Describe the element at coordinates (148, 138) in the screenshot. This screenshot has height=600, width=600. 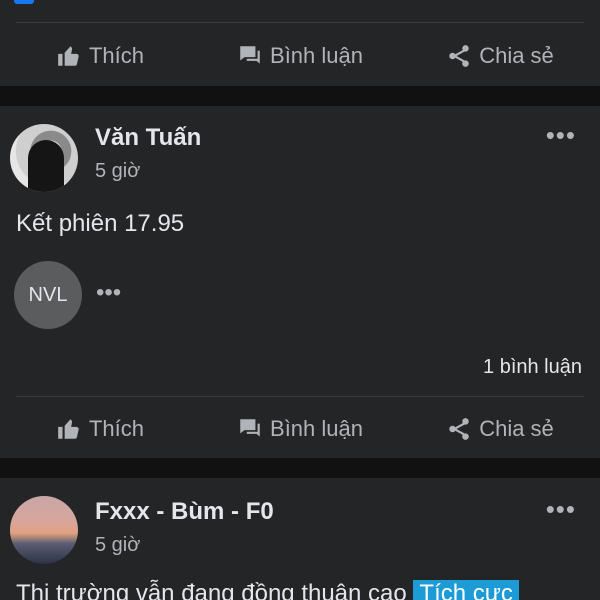
I see `post-author: Văn Tuấn` at that location.